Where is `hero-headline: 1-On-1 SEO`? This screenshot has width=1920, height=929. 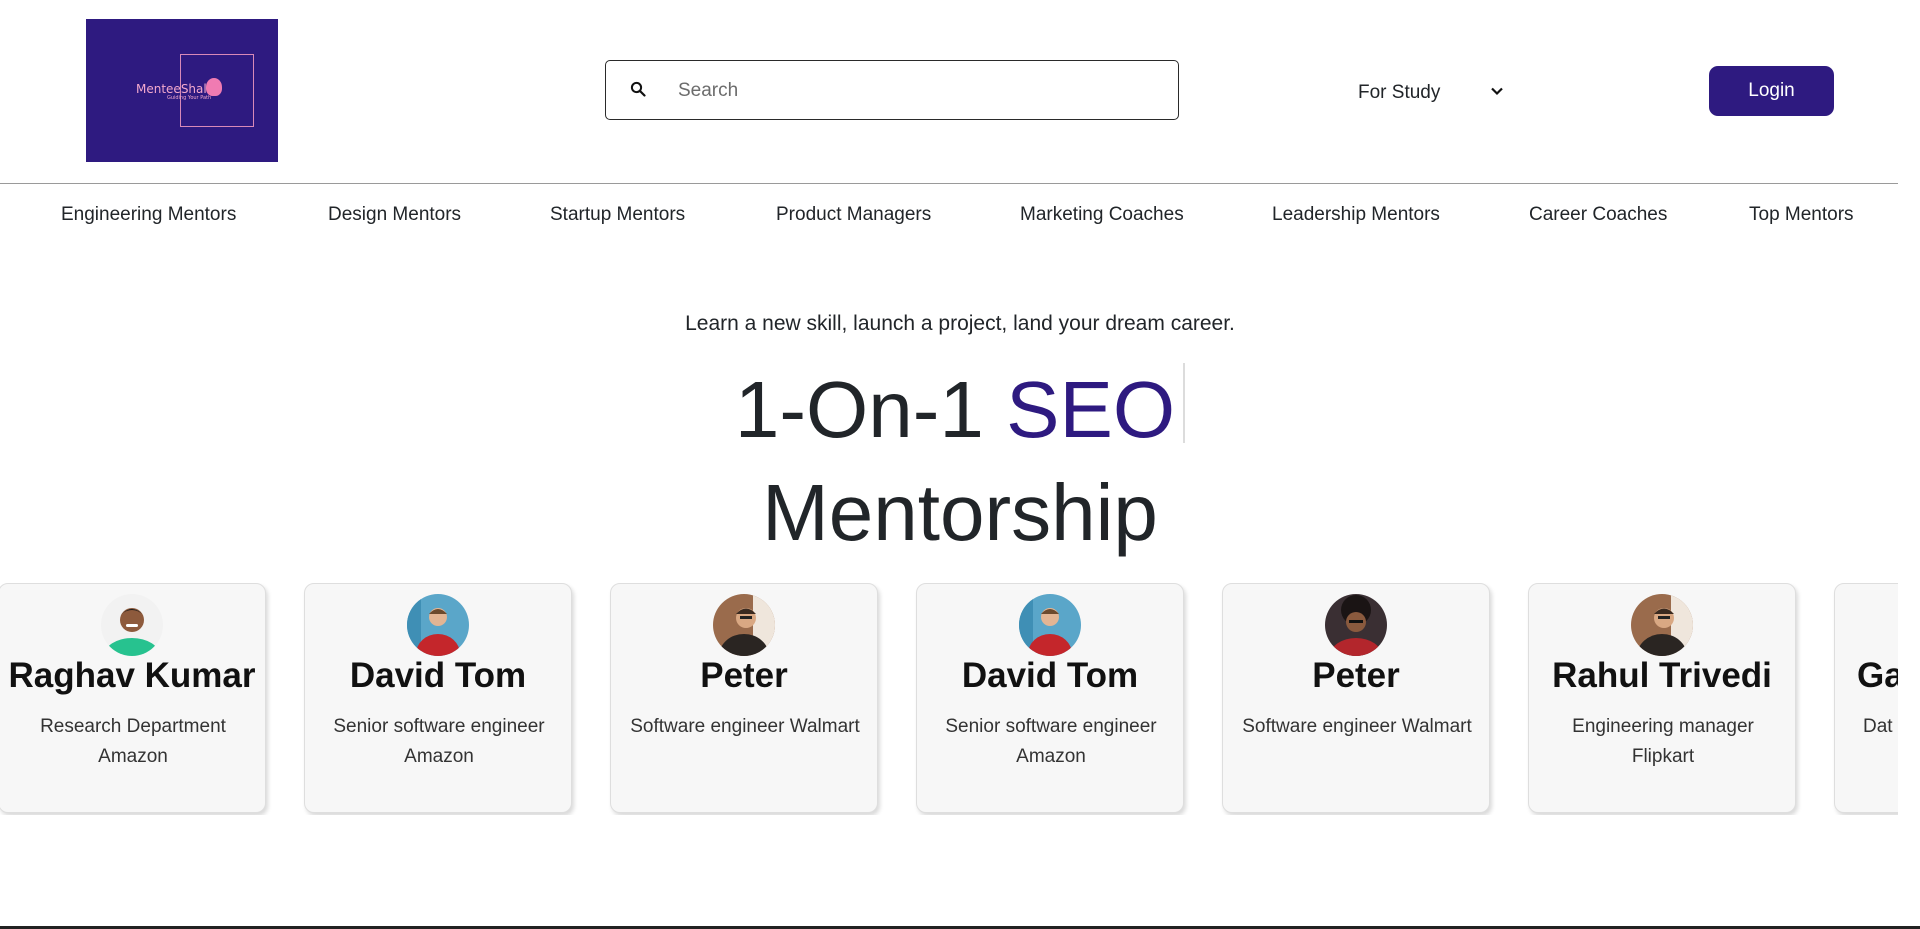 hero-headline: 1-On-1 SEO is located at coordinates (960, 410).